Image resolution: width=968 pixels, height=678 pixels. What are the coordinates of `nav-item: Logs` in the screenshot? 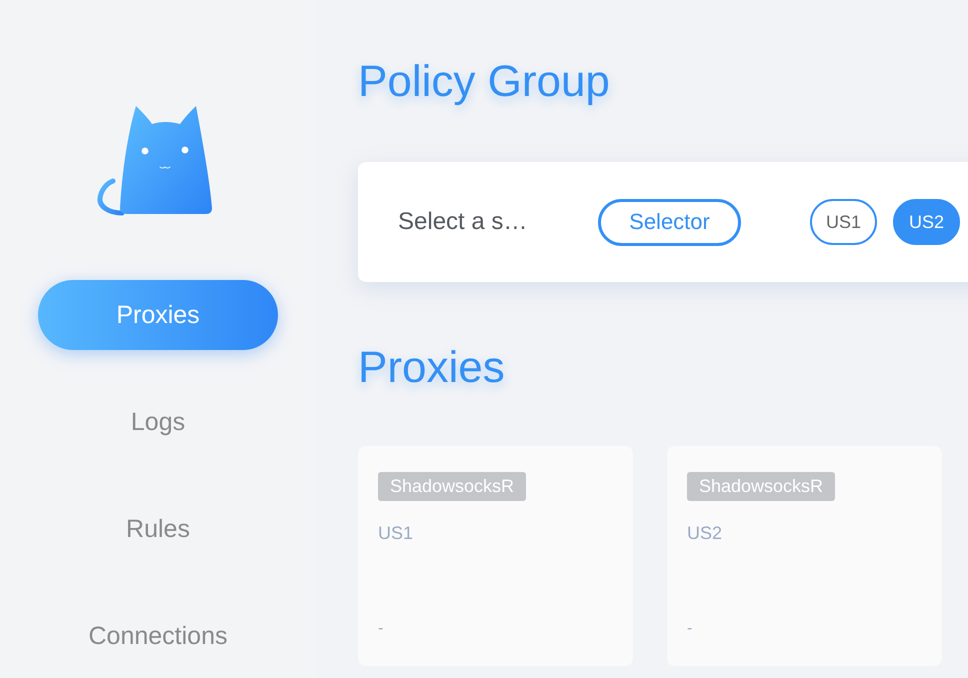 It's located at (158, 422).